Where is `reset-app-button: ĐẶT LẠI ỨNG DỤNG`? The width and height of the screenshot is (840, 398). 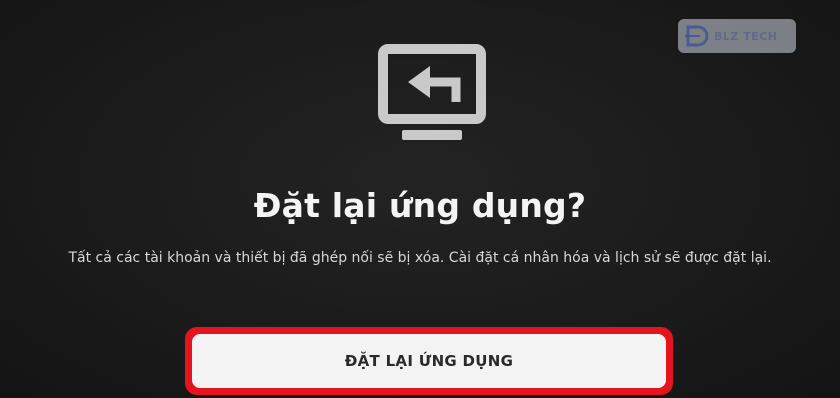 reset-app-button: ĐẶT LẠI ỨNG DỤNG is located at coordinates (429, 361).